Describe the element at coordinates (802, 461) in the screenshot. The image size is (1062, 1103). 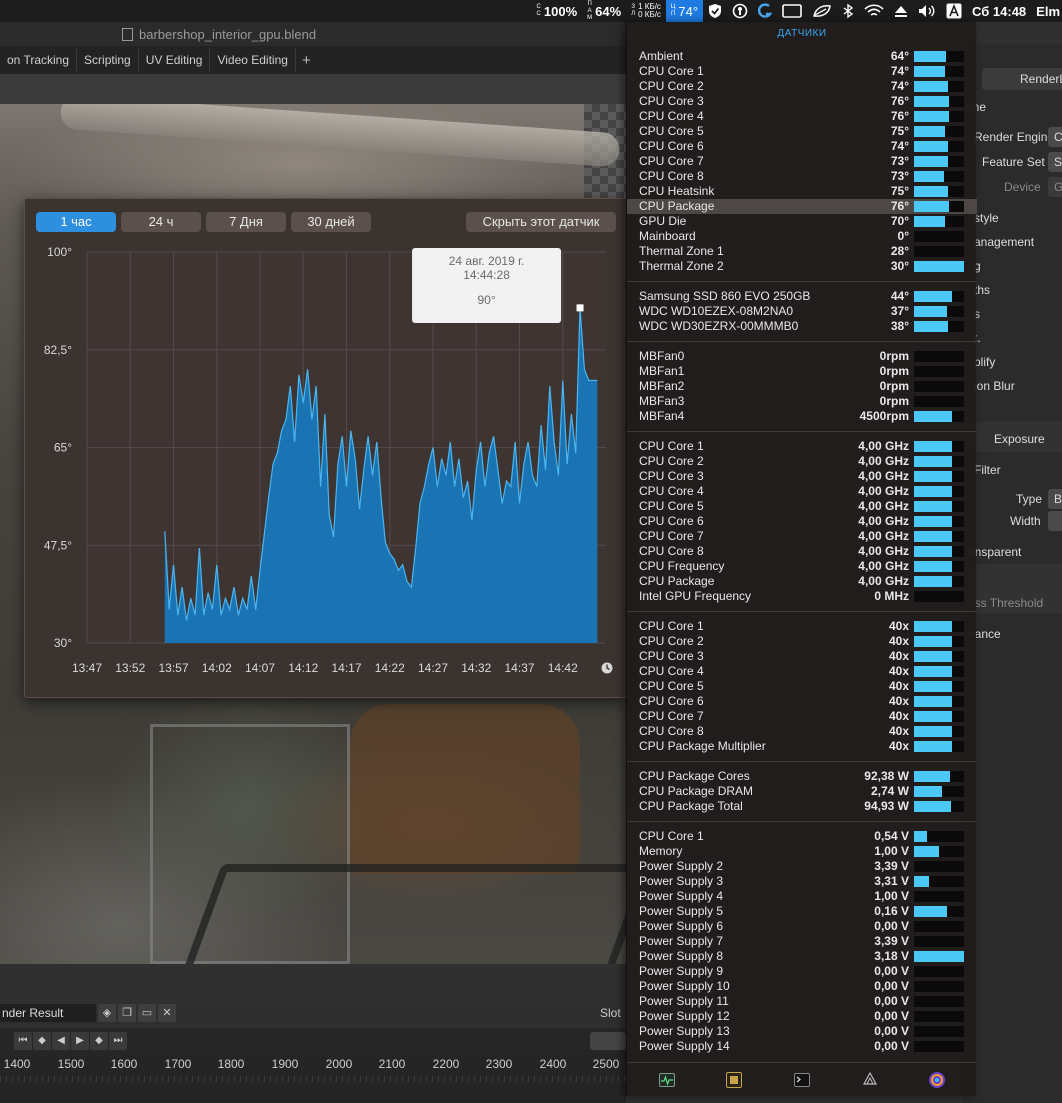
I see `sensor-row: CPU Core 2 4,00 GHz` at that location.